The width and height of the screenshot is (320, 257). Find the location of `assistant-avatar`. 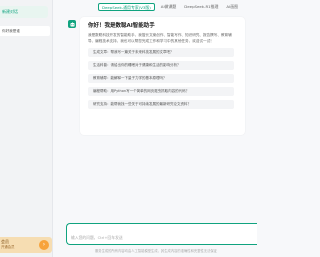

assistant-avatar is located at coordinates (72, 24).